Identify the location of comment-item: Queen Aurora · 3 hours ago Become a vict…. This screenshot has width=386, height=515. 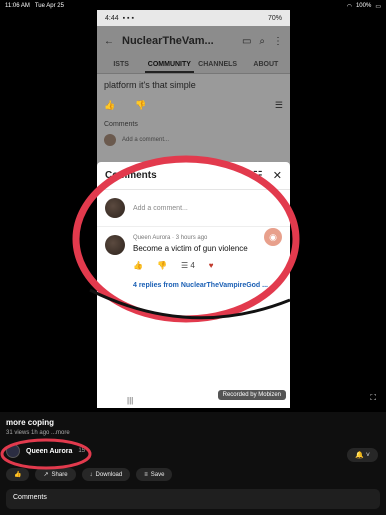
(193, 252).